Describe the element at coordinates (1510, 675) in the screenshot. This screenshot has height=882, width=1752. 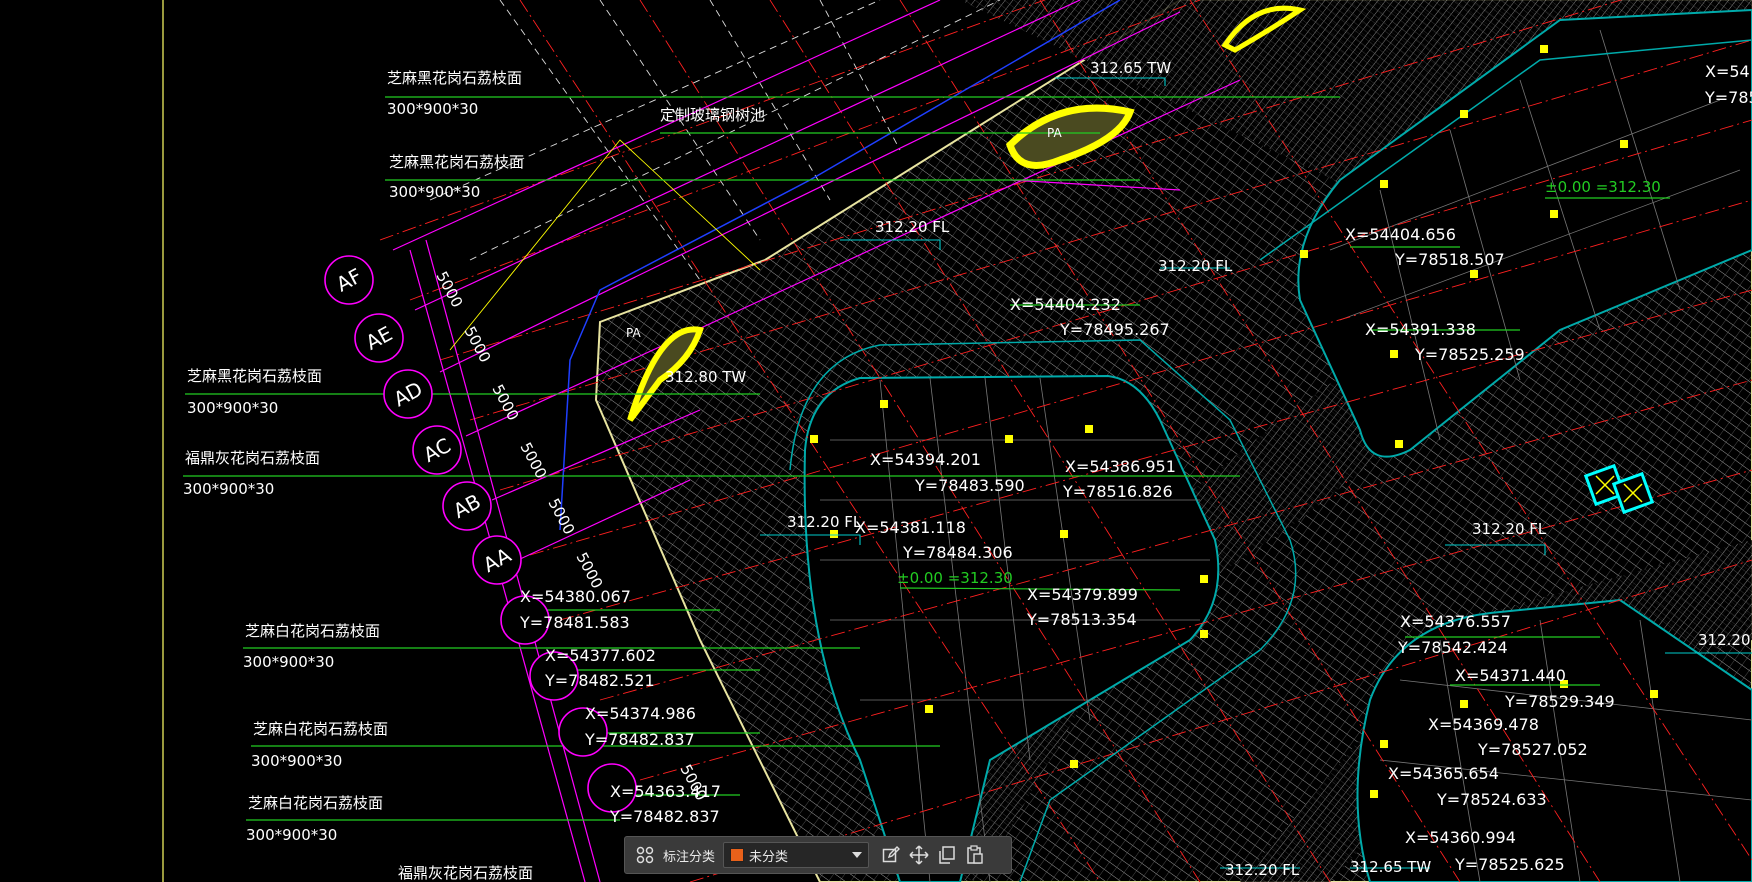
I see `coordinate-x: X=54371.440` at that location.